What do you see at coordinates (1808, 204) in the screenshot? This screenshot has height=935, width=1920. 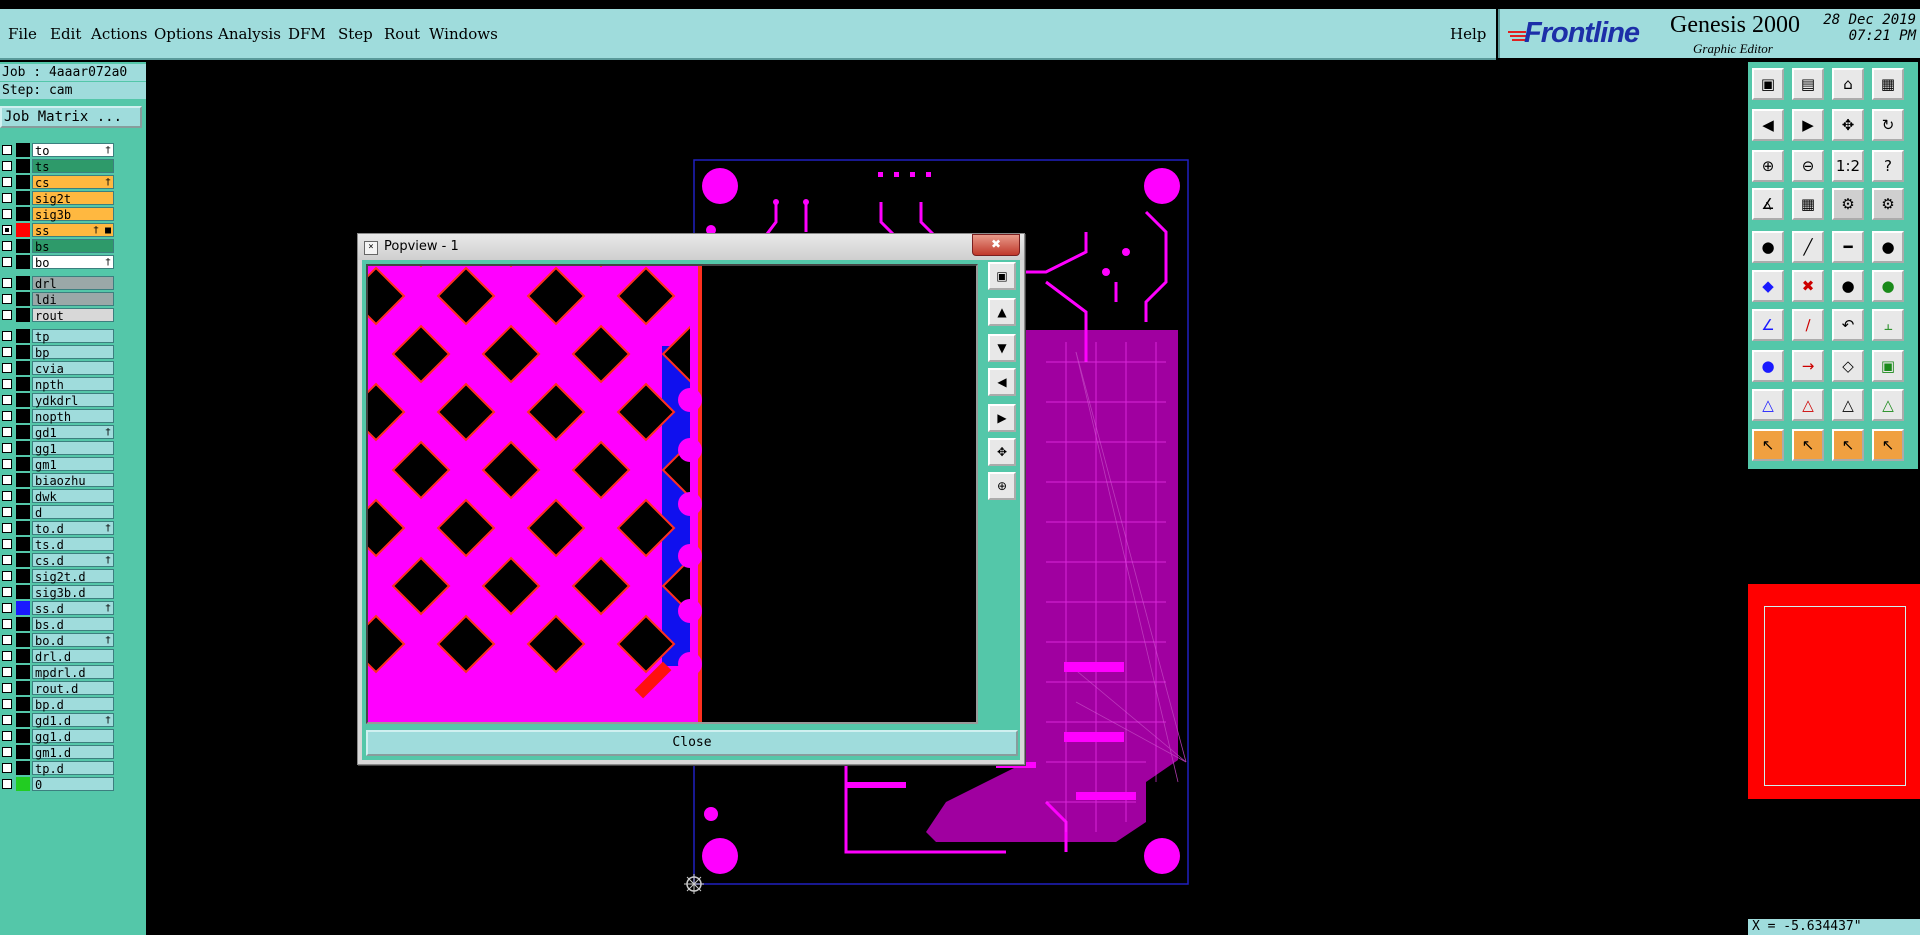 I see `grid-icon: ▦` at bounding box center [1808, 204].